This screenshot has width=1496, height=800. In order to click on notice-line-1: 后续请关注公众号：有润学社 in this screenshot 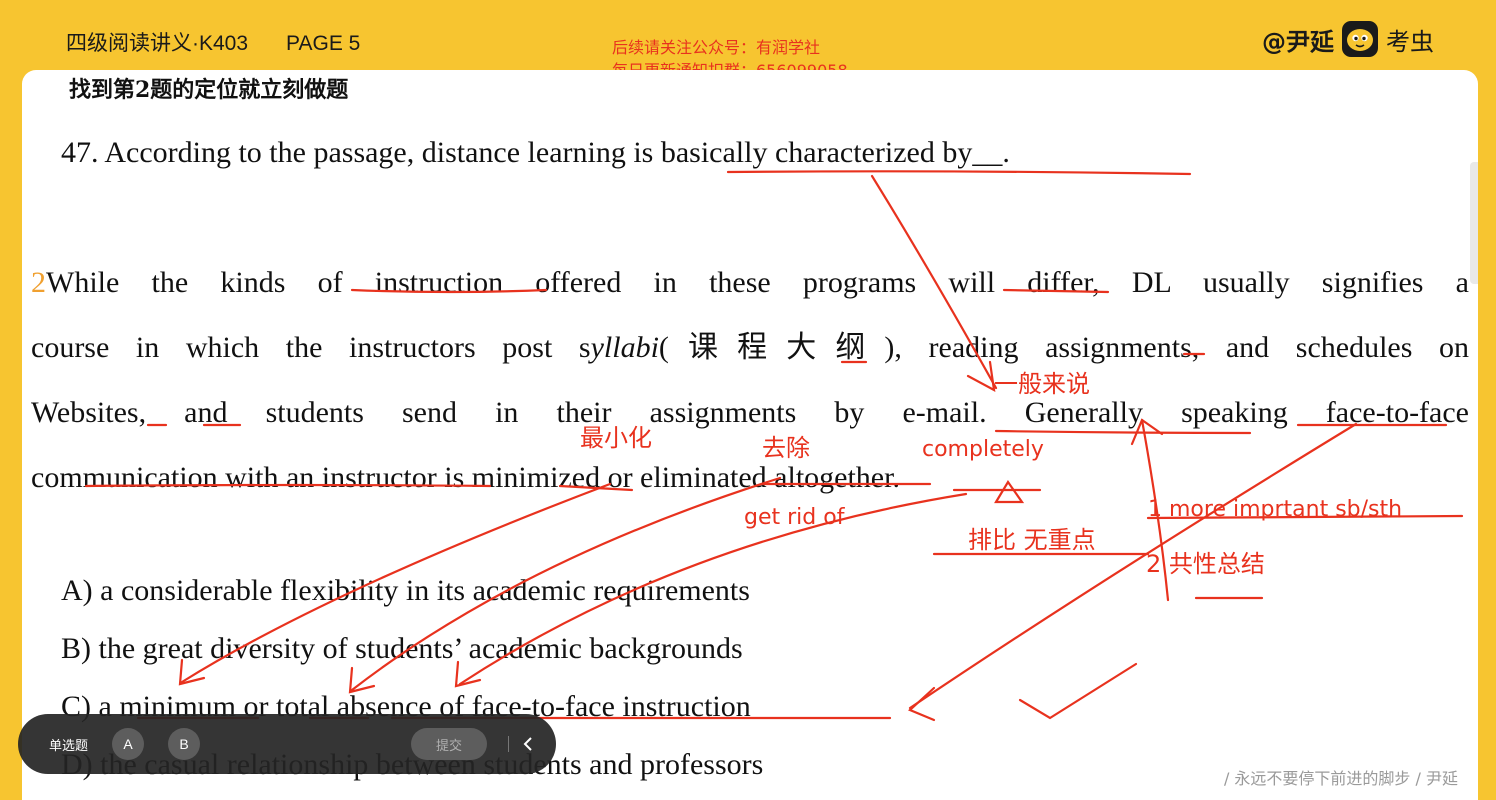, I will do `click(716, 47)`.